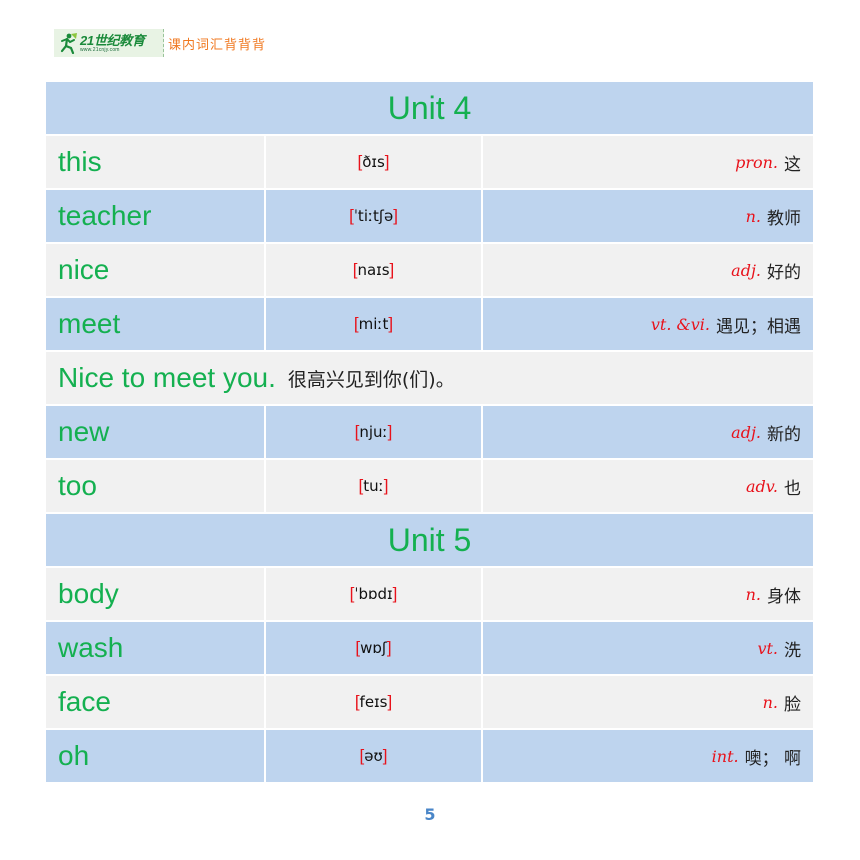 This screenshot has height=860, width=860. I want to click on phonetic-cell: [tuː], so click(374, 487).